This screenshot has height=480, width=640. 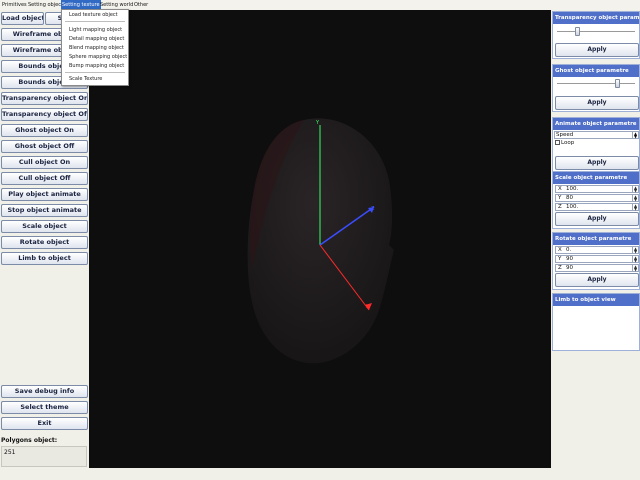 What do you see at coordinates (569, 259) in the screenshot?
I see `rotate-y-value: 90` at bounding box center [569, 259].